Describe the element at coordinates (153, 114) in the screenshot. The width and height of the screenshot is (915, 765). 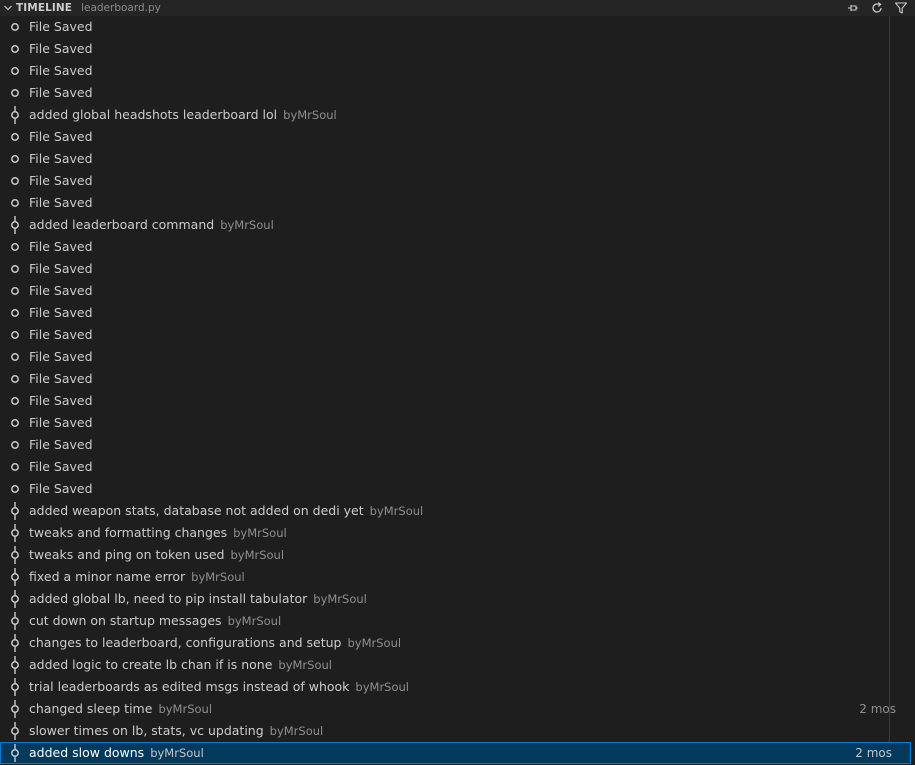
I see `item-message: added global headshots leaderboard lol` at that location.